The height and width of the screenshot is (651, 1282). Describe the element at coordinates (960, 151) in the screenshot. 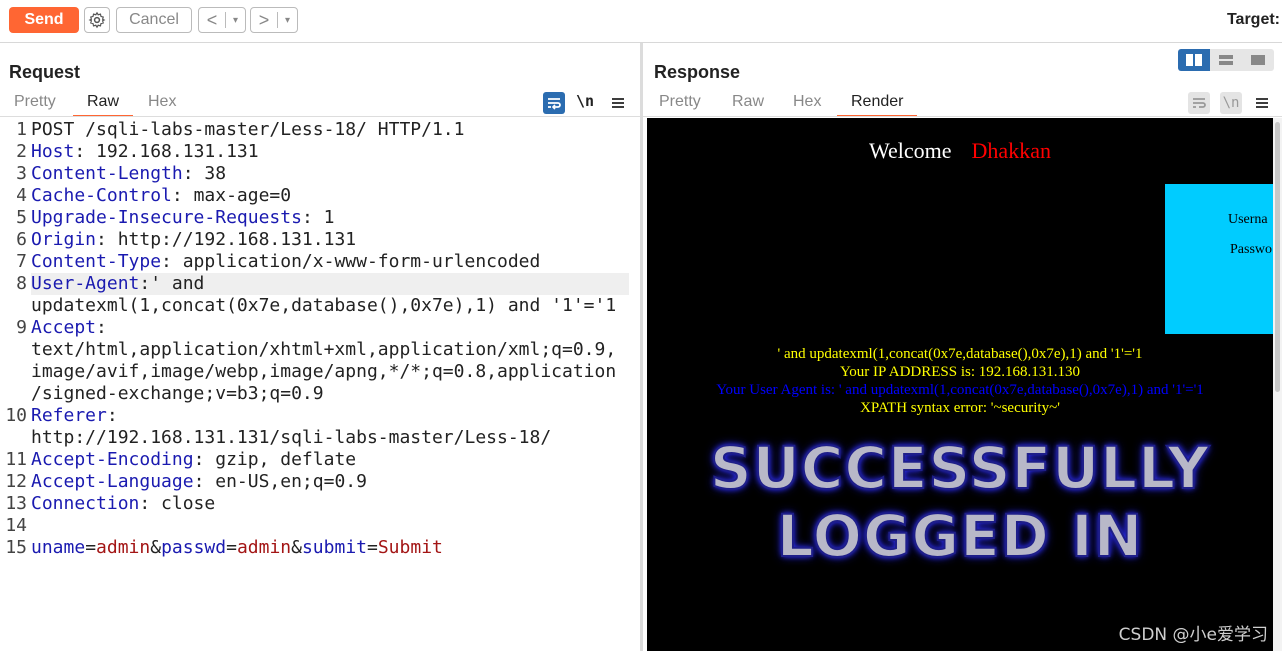

I see `welcome-heading: Welcome Dhakkan` at that location.